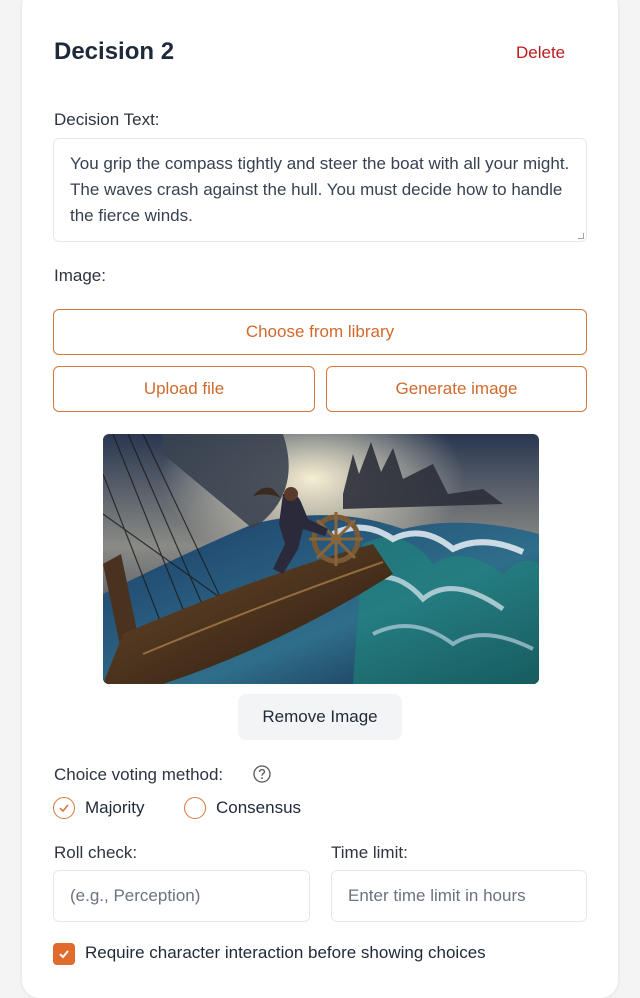 The width and height of the screenshot is (640, 998). What do you see at coordinates (114, 51) in the screenshot?
I see `decision-title: Decision 2` at bounding box center [114, 51].